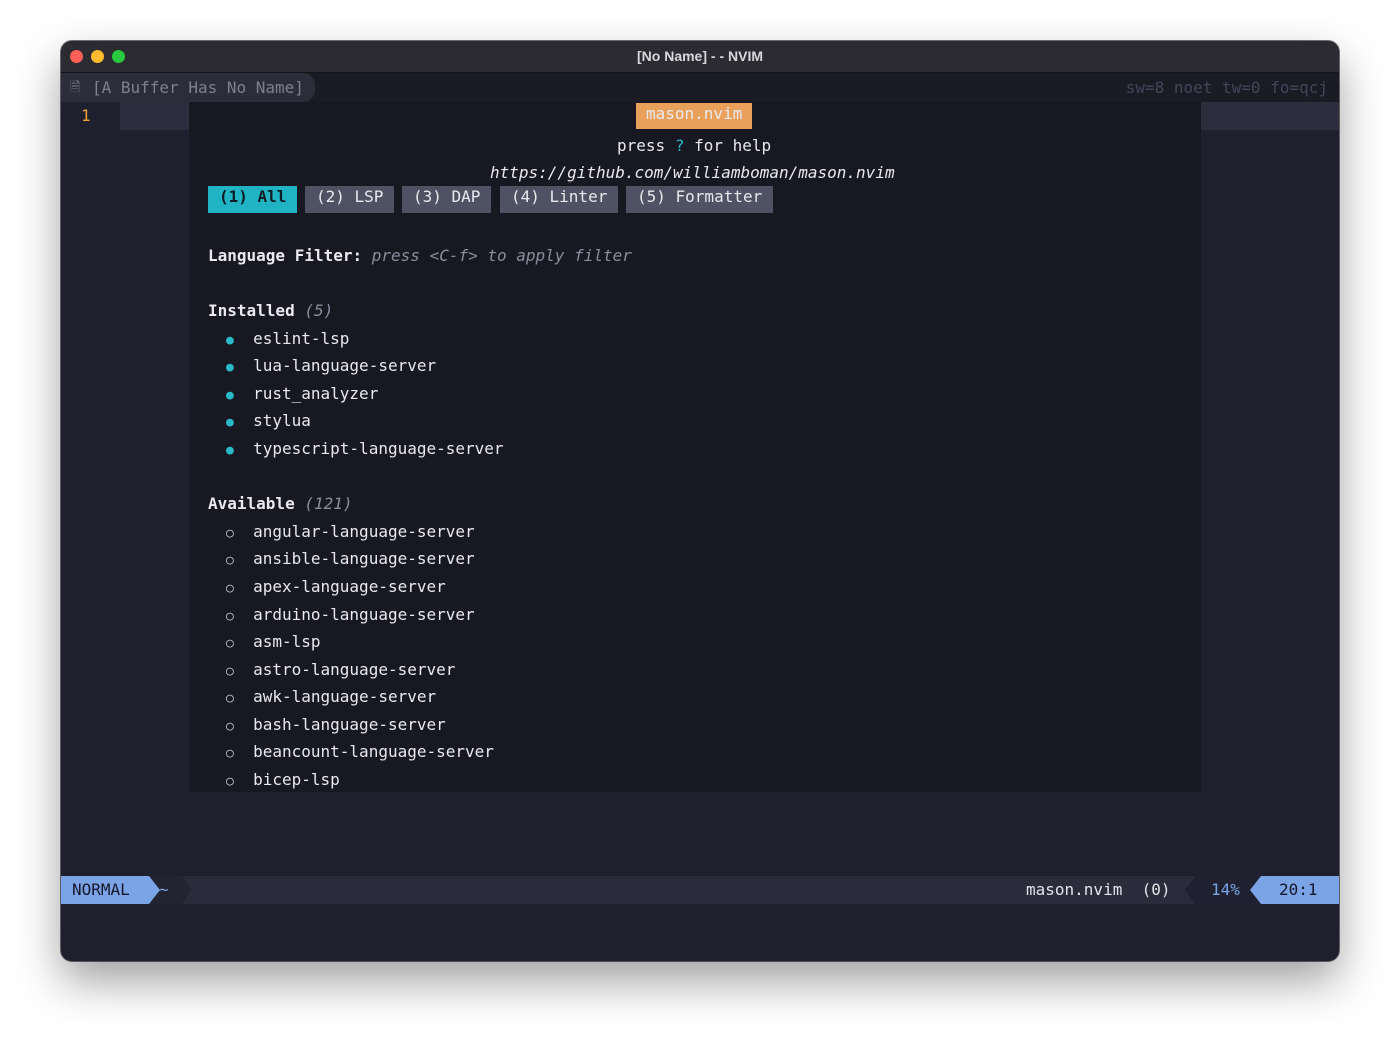 Image resolution: width=1400 pixels, height=1042 pixels. Describe the element at coordinates (1300, 890) in the screenshot. I see `cursor-position: 20:1` at that location.